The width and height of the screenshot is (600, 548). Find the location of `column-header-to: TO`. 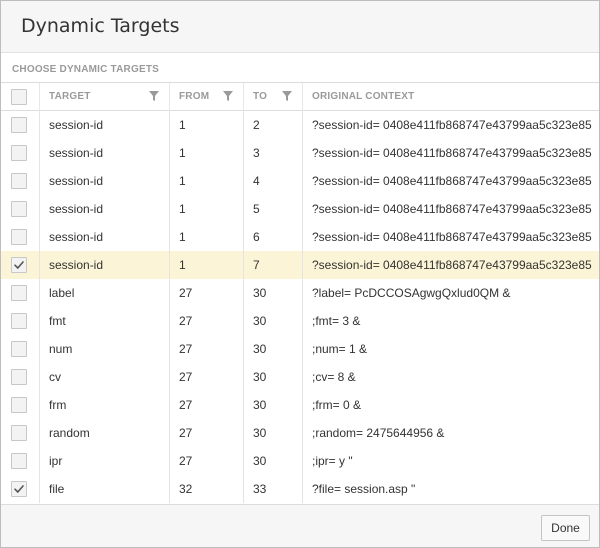

column-header-to: TO is located at coordinates (260, 97).